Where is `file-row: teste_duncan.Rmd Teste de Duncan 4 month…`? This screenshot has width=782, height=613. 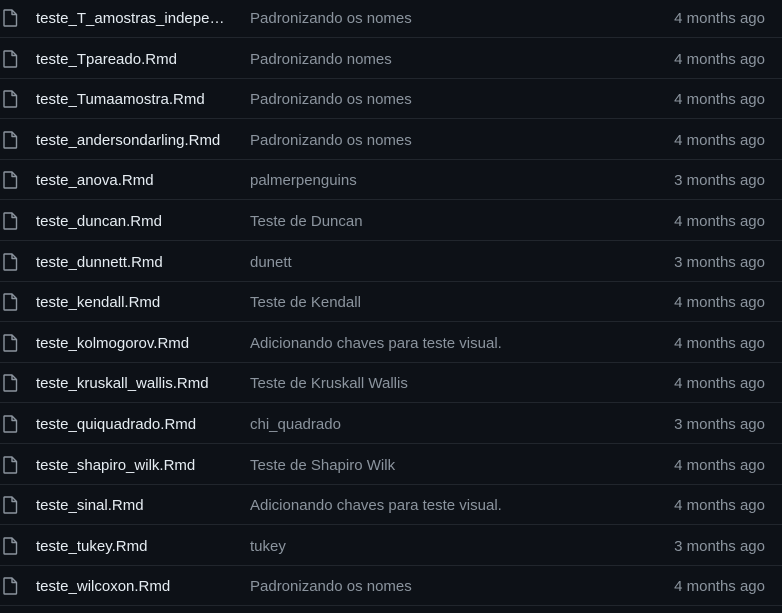 file-row: teste_duncan.Rmd Teste de Duncan 4 month… is located at coordinates (391, 221).